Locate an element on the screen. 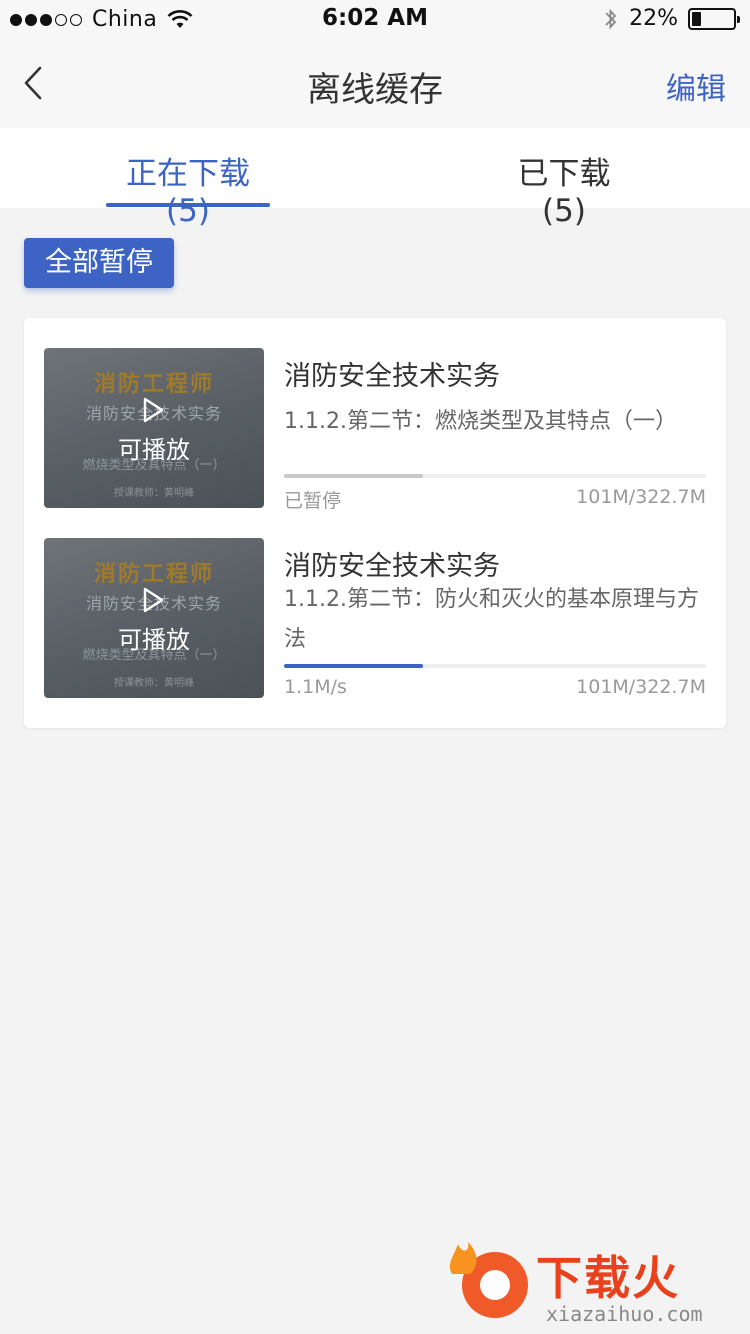 The width and height of the screenshot is (750, 1334). nav-bar: 离线缓存 编辑 is located at coordinates (375, 84).